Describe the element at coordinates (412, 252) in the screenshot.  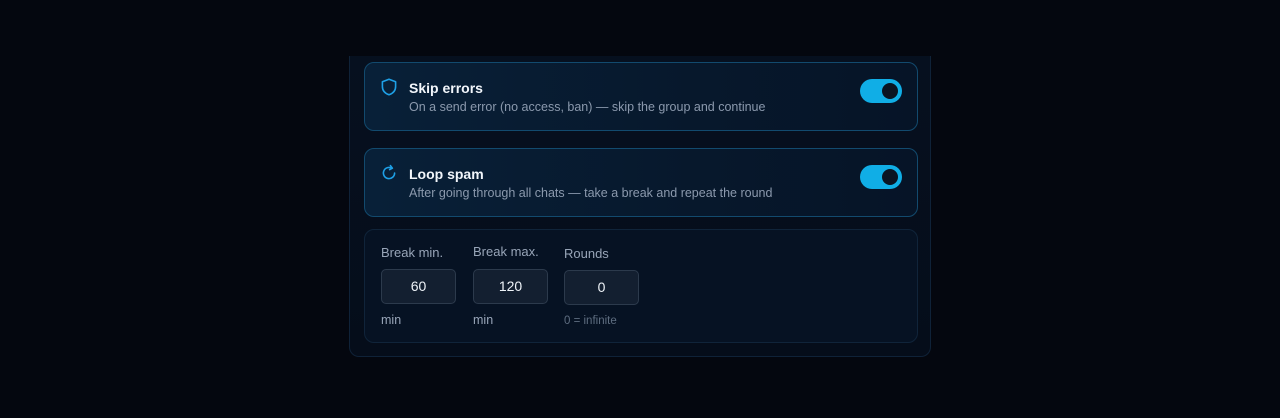
I see `break-min-label: Break min.` at that location.